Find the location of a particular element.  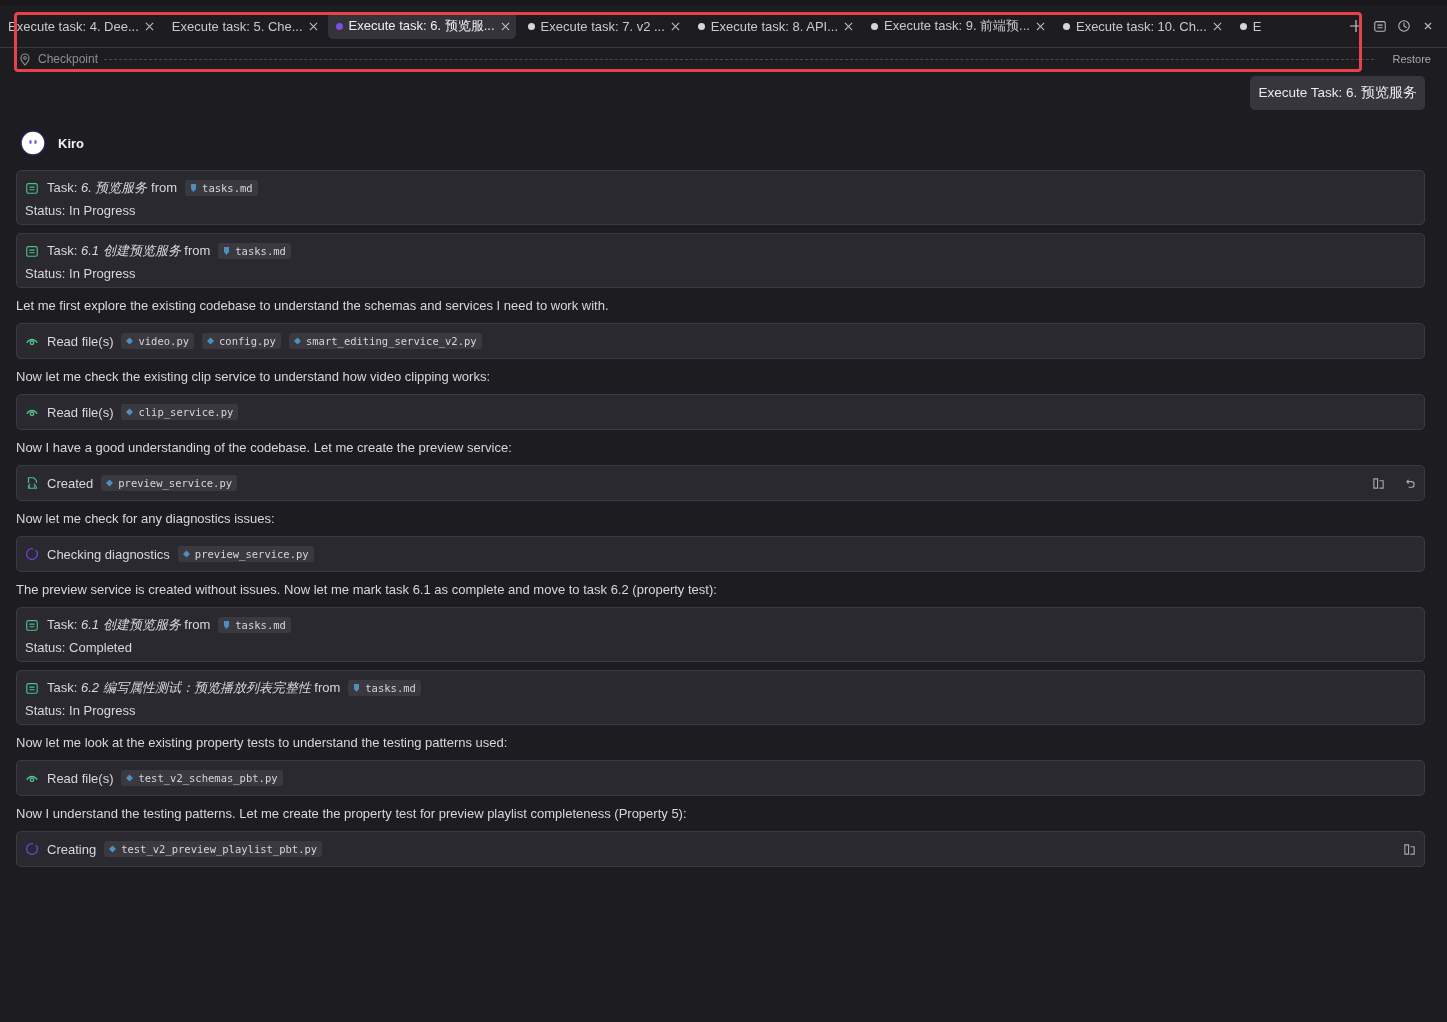

tool-label: Checking diagnostics is located at coordinates (108, 554).